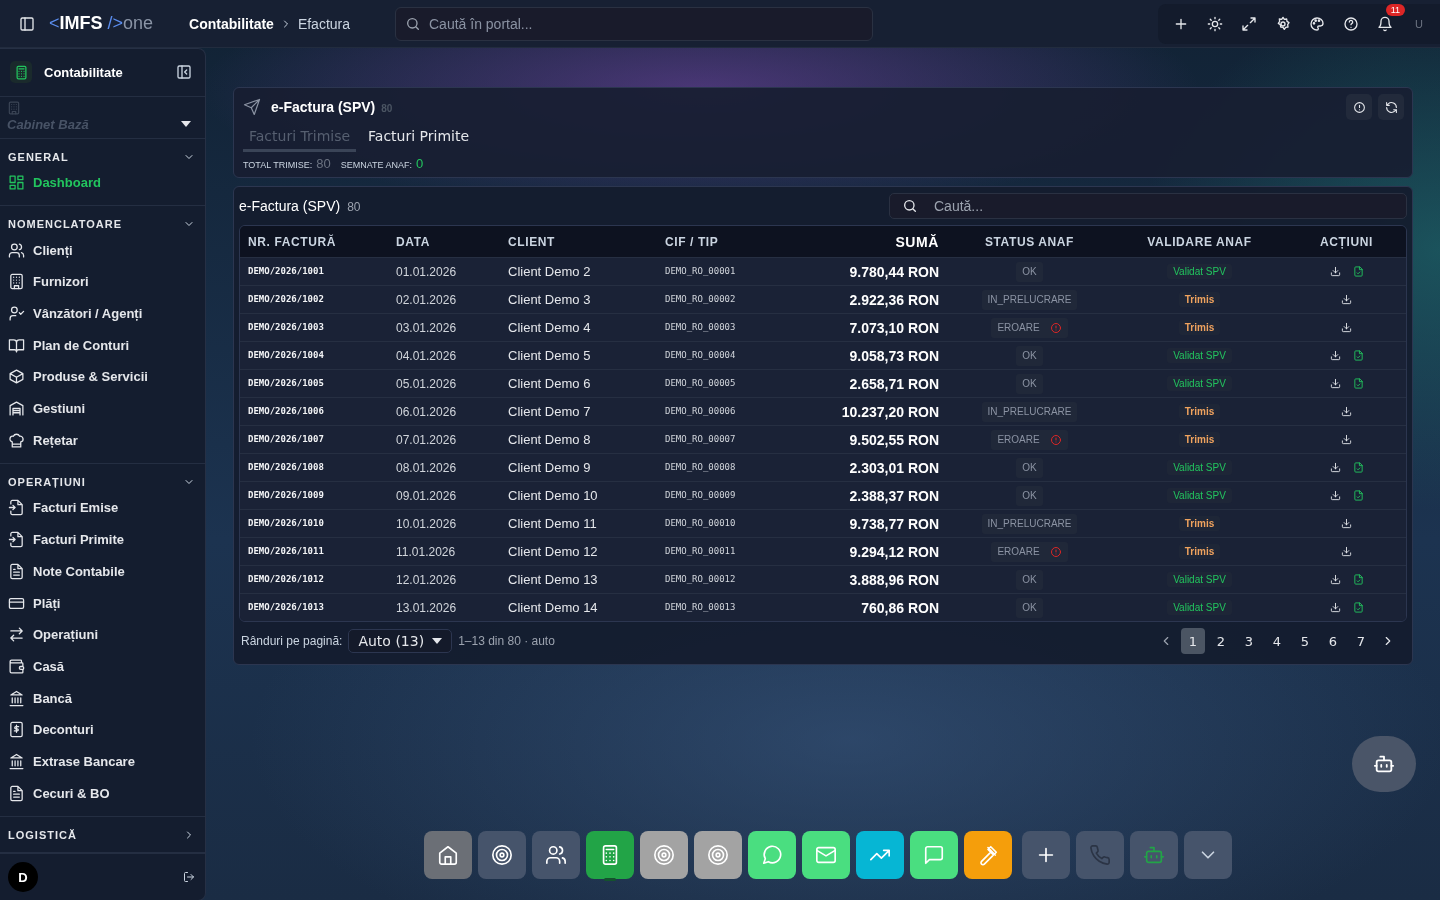  Describe the element at coordinates (578, 299) in the screenshot. I see `client-cell: Client Demo 3` at that location.